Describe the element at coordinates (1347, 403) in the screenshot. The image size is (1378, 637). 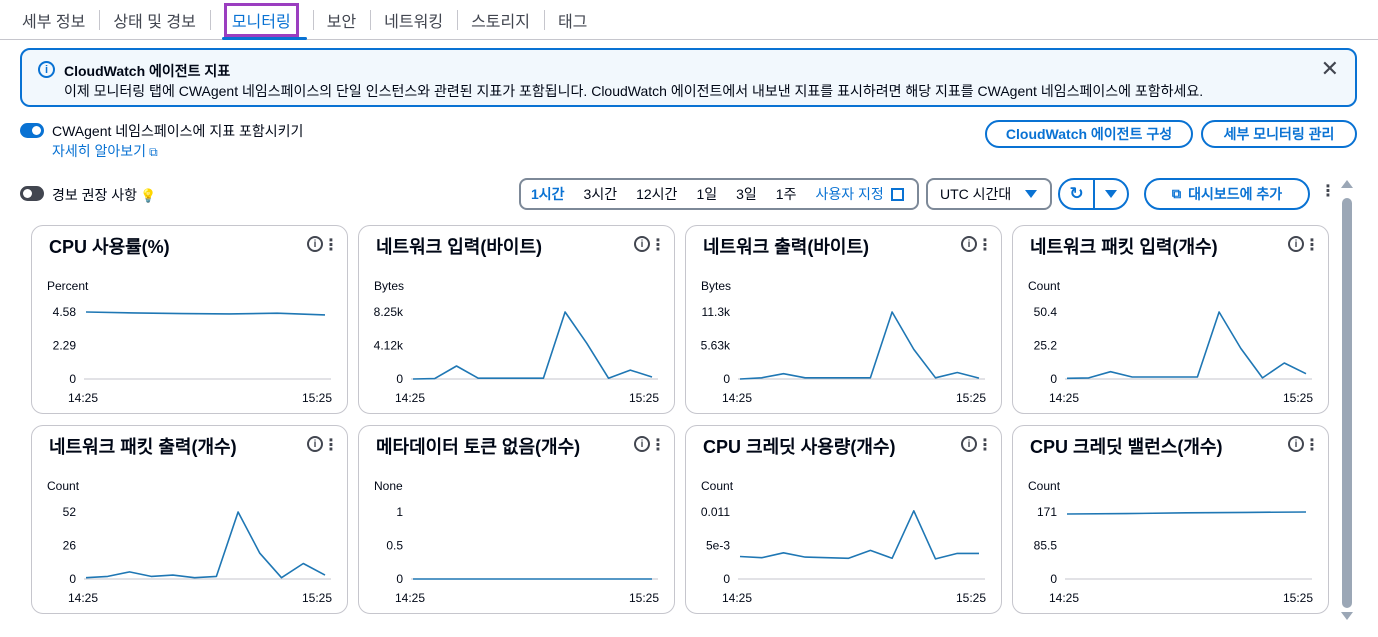
I see `scroll-thumb` at that location.